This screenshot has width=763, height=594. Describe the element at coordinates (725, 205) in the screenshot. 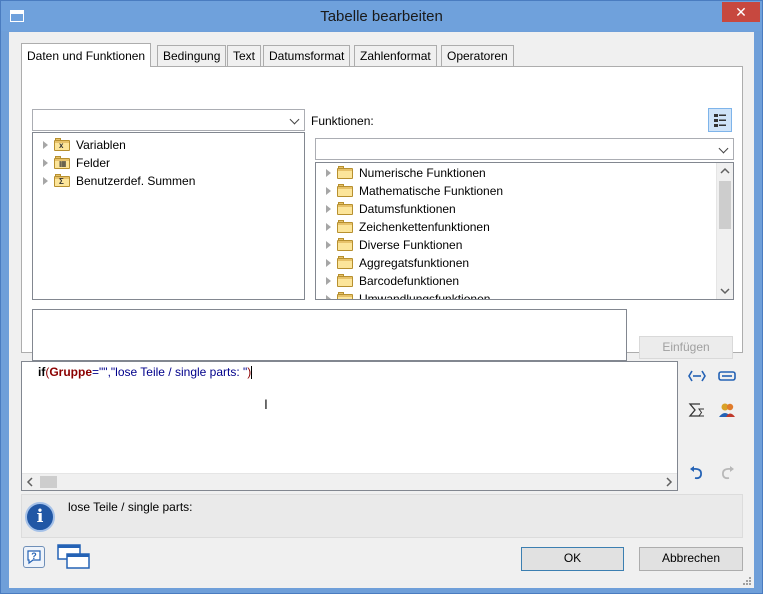

I see `scrollbar-thumb` at that location.